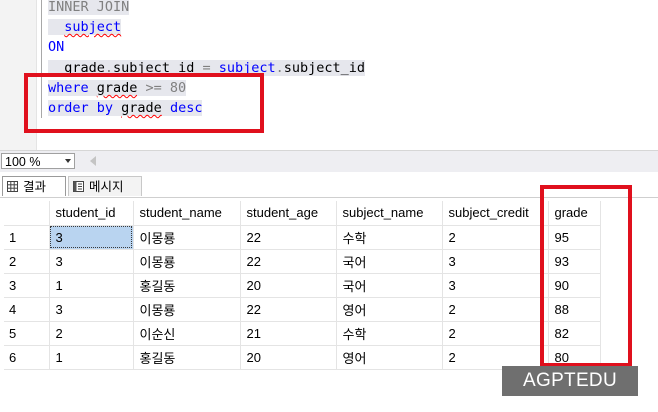 The image size is (658, 412). Describe the element at coordinates (187, 213) in the screenshot. I see `column-header: student_name` at that location.